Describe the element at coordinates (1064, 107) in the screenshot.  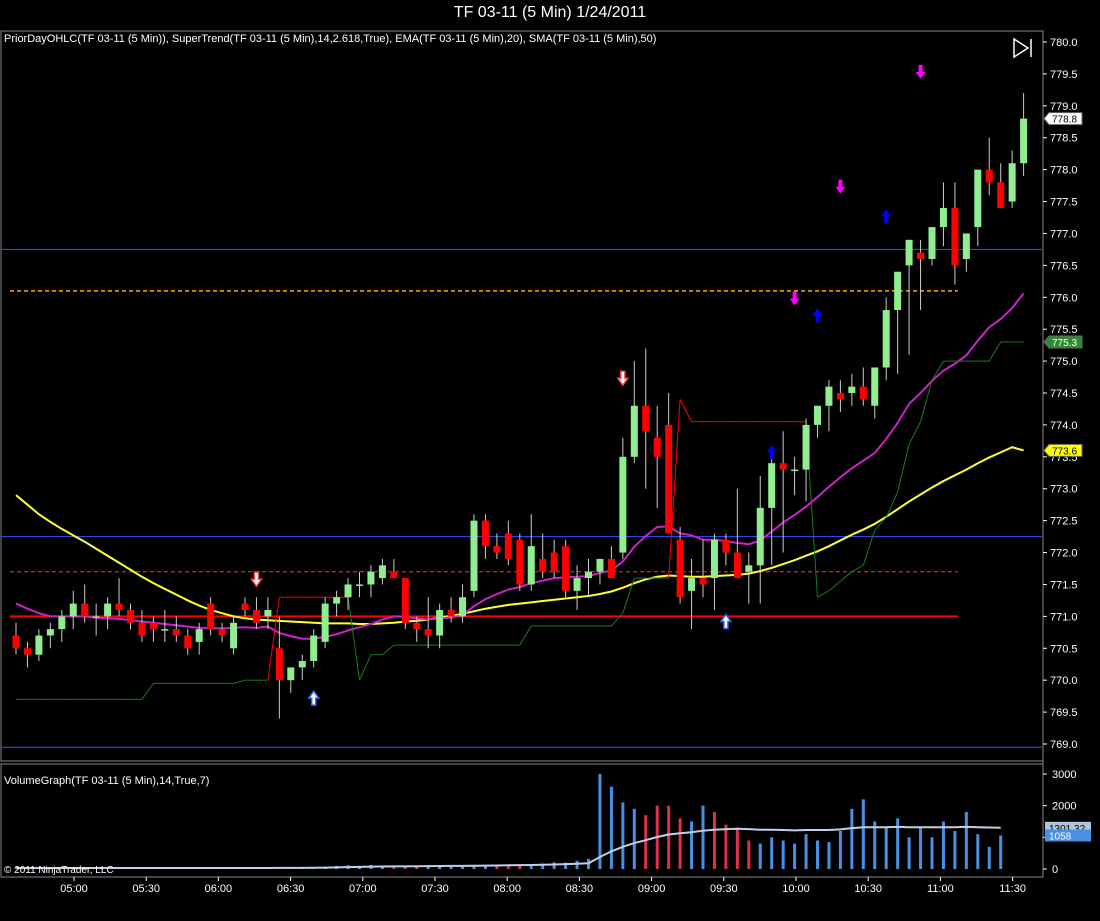
I see `price-tick-label: 779.0` at that location.